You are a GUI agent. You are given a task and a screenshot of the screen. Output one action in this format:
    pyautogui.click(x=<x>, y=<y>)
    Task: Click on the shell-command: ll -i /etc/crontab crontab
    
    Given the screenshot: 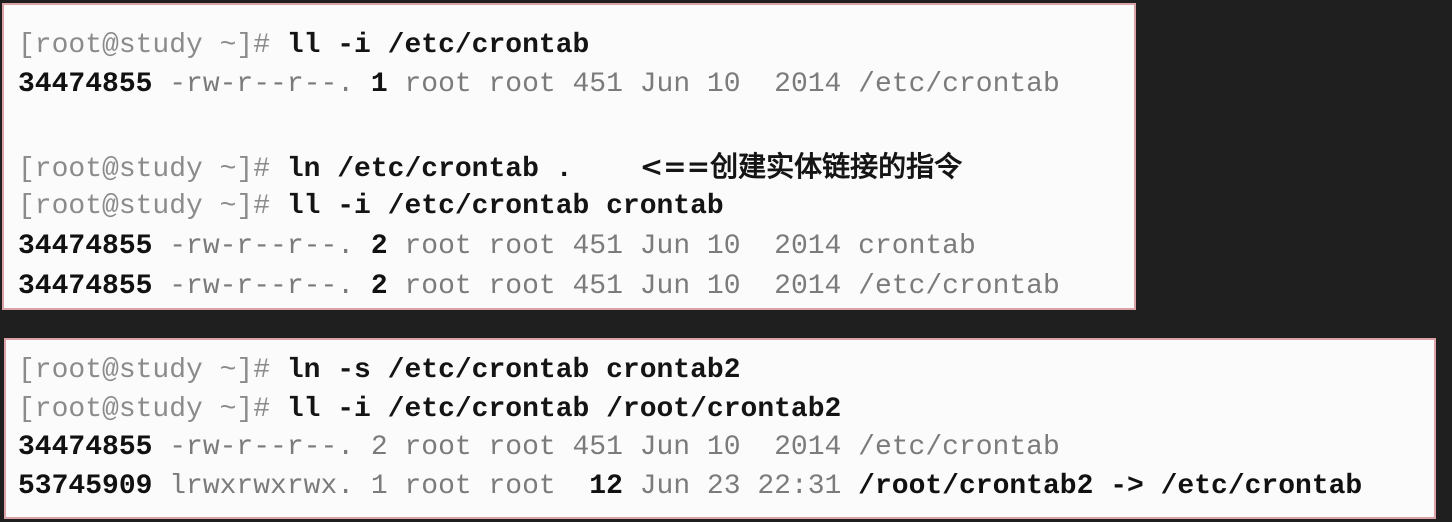 What is the action you would take?
    pyautogui.click(x=505, y=206)
    